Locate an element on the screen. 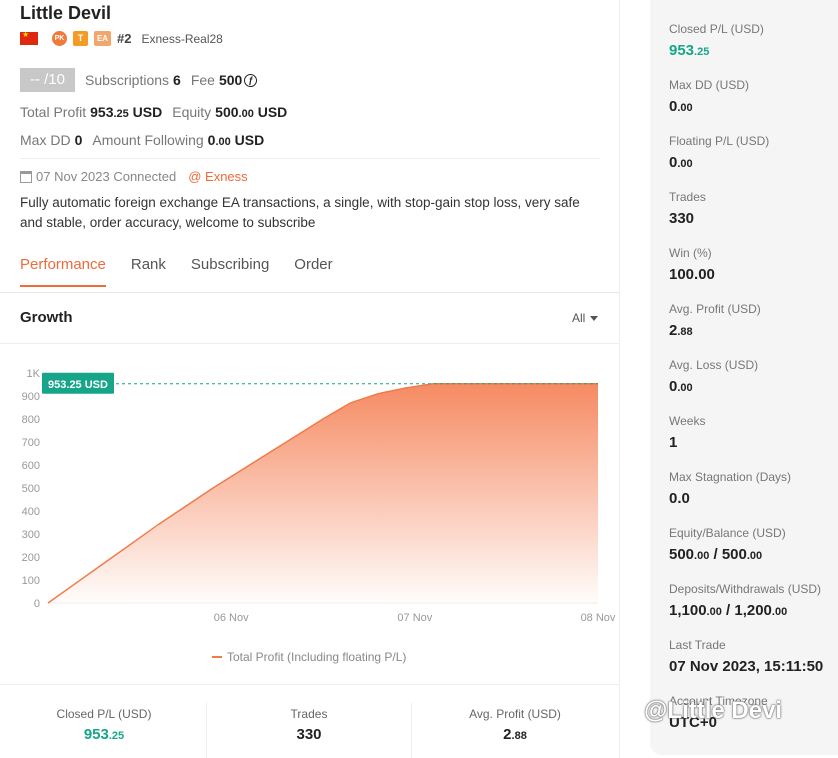  sidebar-value: 1,100.00 / 1,200.00 is located at coordinates (728, 610).